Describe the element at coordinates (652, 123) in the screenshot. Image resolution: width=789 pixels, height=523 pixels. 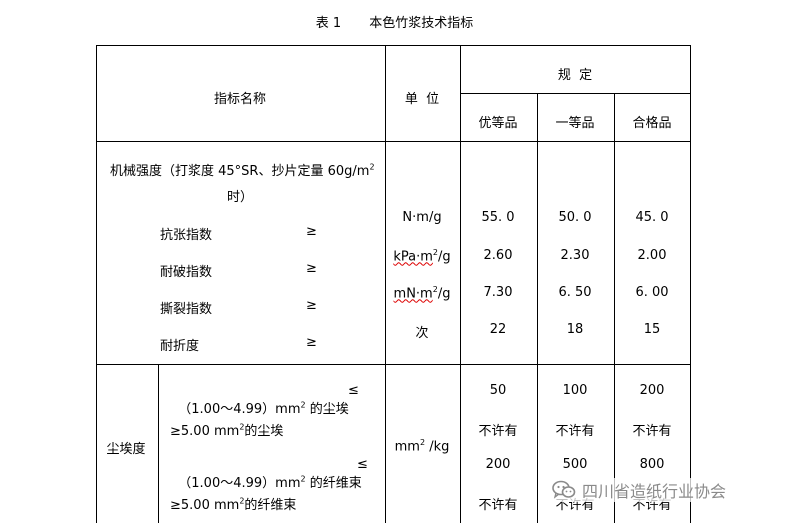
I see `header-grade-qualified: 合格品` at that location.